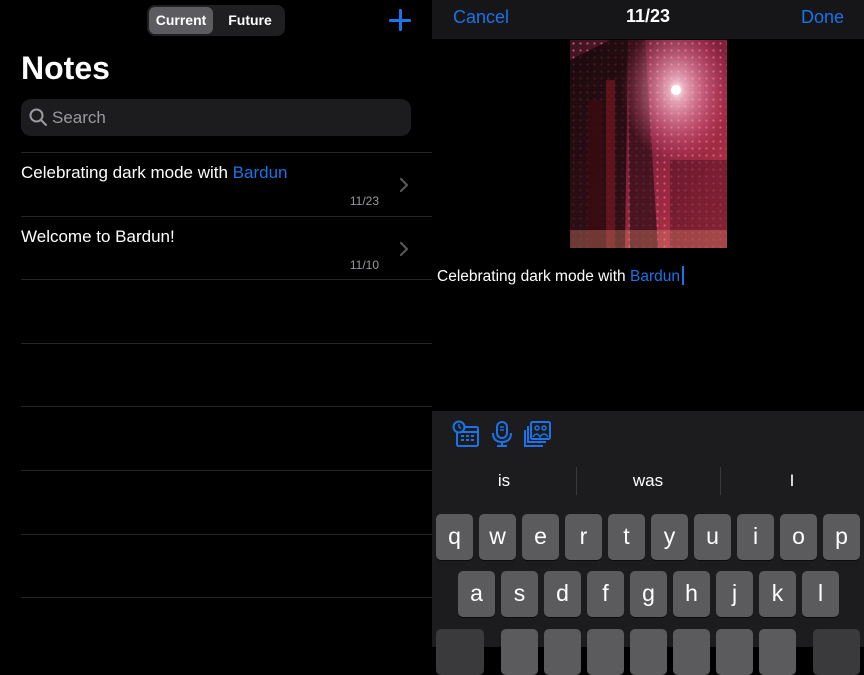 The image size is (864, 675). I want to click on editor-nav-bar: 11/23 Cancel Done, so click(648, 19).